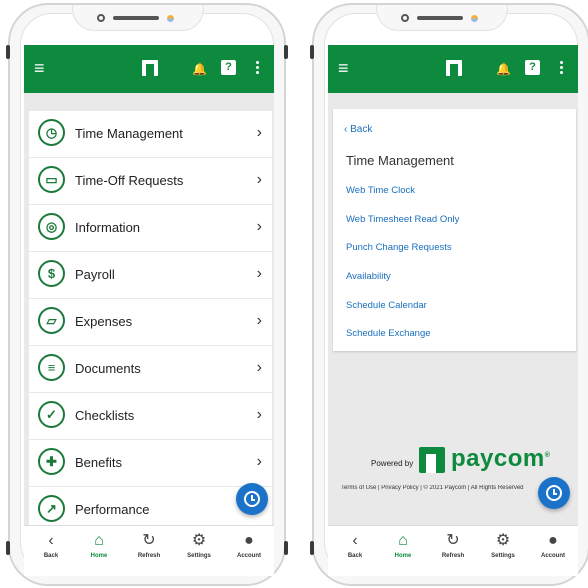 This screenshot has width=588, height=588. What do you see at coordinates (150, 228) in the screenshot?
I see `menu-item: ◎ Information ›` at bounding box center [150, 228].